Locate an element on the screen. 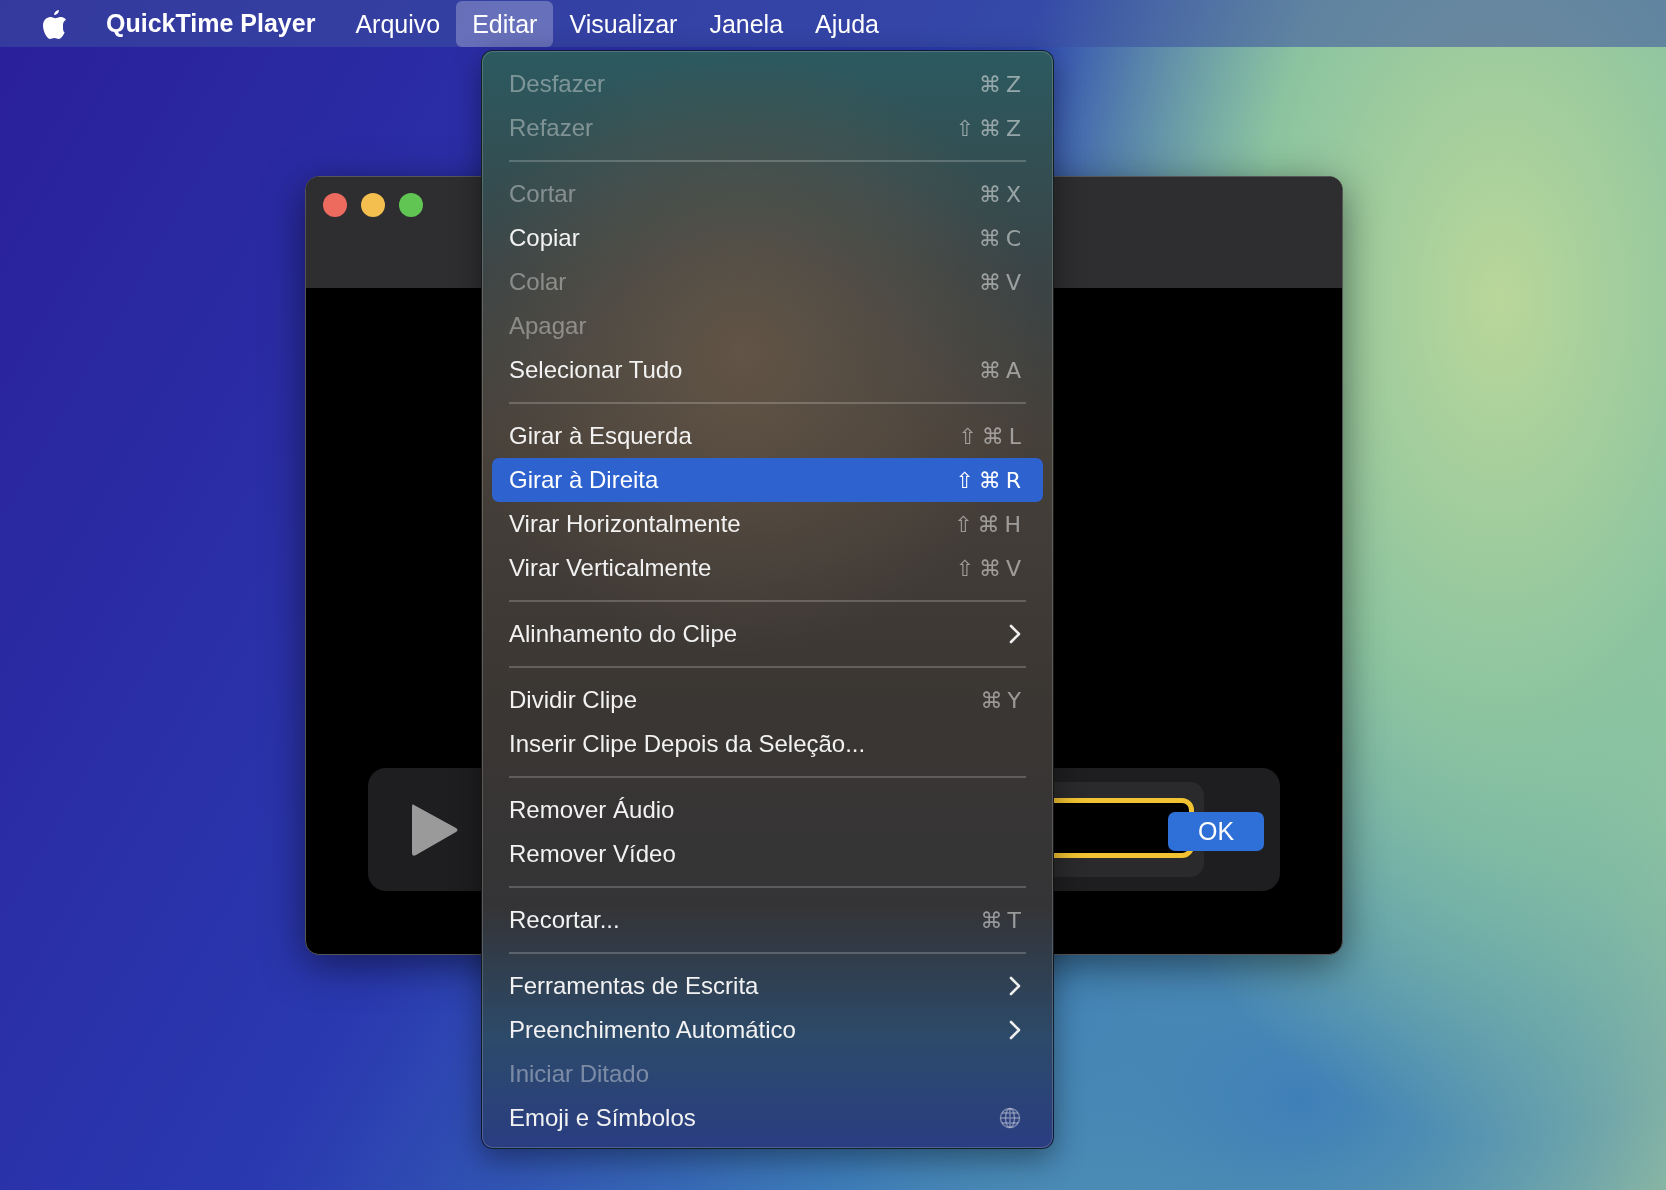 This screenshot has width=1666, height=1190. menu-item: Dividir Clipe ⌘Y is located at coordinates (767, 700).